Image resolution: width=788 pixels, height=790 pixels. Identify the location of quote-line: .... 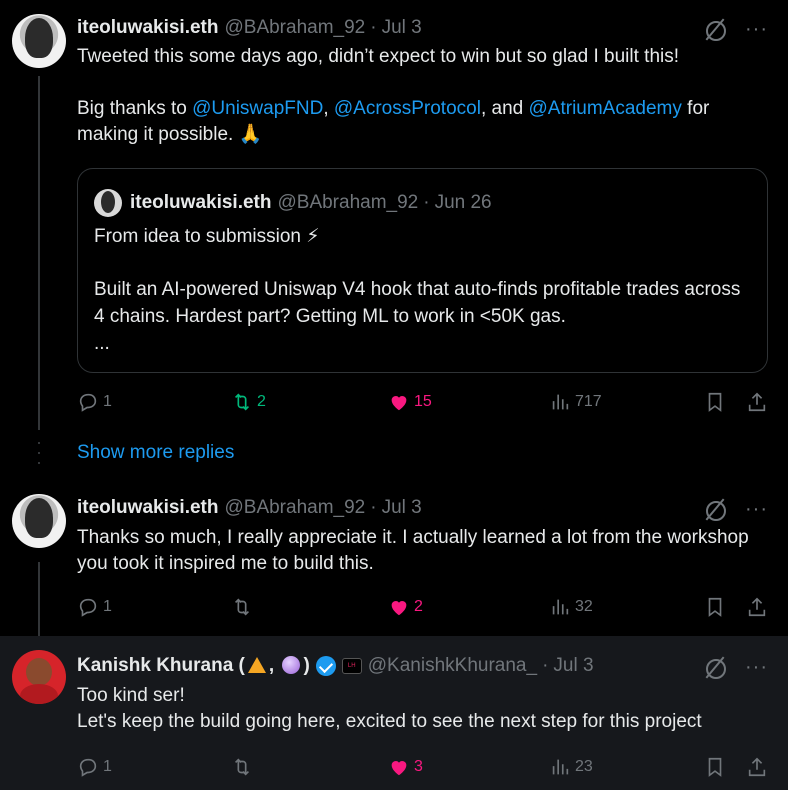
(102, 343).